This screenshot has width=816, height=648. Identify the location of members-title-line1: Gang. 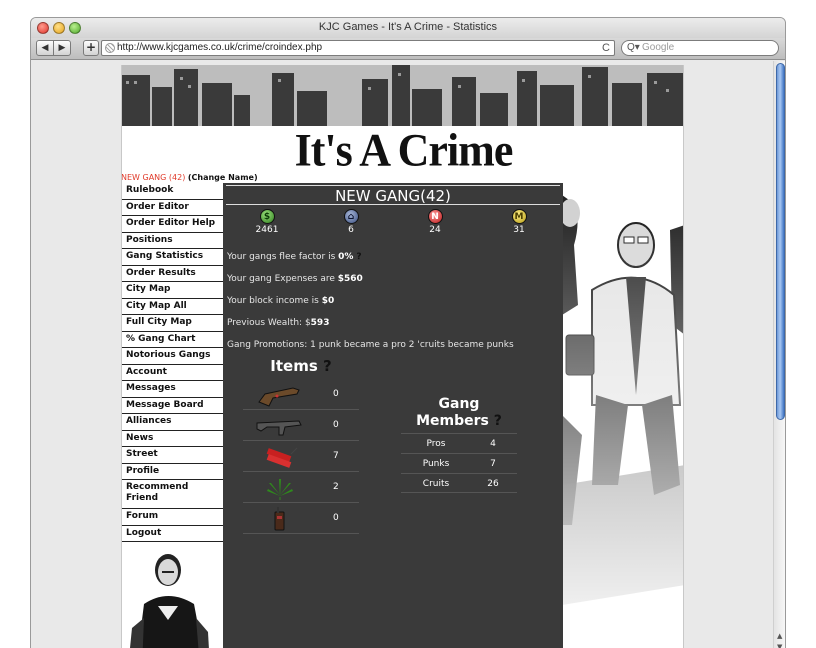
(459, 404).